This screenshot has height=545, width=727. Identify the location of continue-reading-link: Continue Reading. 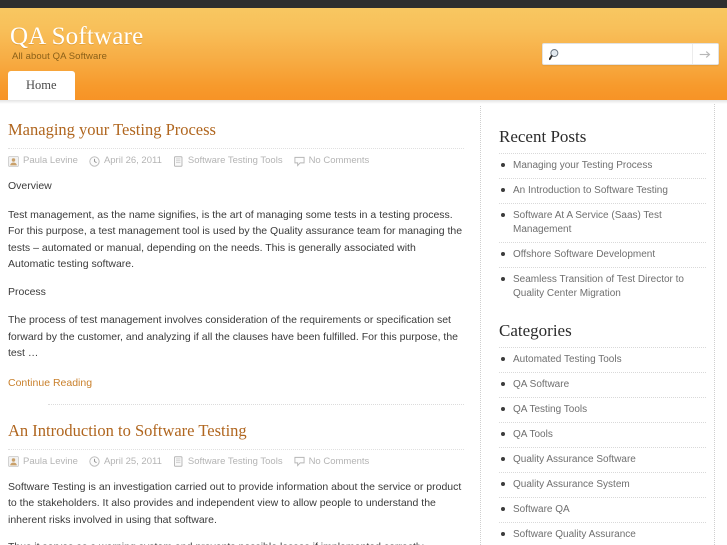
(50, 383).